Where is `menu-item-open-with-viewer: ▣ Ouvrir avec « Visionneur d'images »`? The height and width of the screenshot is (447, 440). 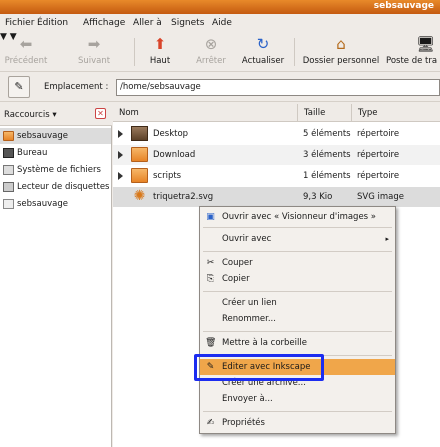 menu-item-open-with-viewer: ▣ Ouvrir avec « Visionneur d'images » is located at coordinates (297, 217).